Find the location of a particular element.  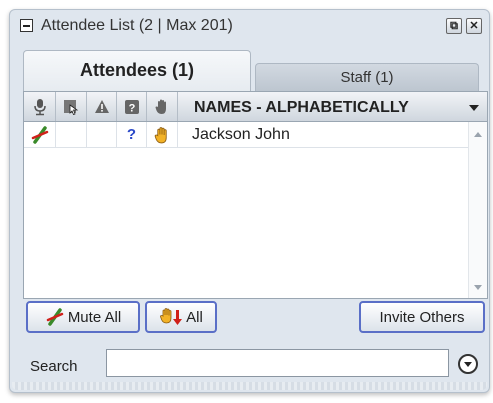

question-cell: ? is located at coordinates (132, 134).